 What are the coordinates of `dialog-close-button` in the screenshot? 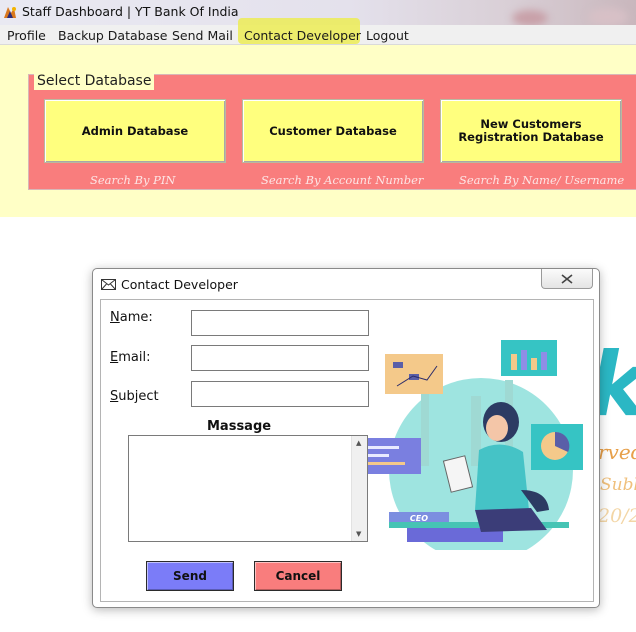 It's located at (567, 279).